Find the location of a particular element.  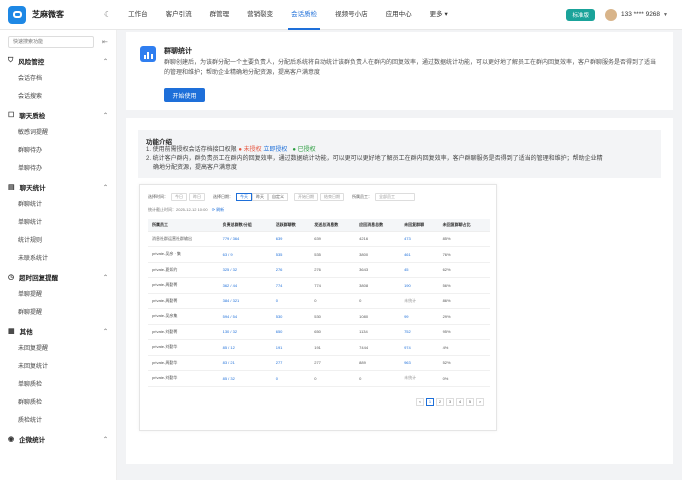

nav-item-group-management: 群管理 is located at coordinates (220, 15).